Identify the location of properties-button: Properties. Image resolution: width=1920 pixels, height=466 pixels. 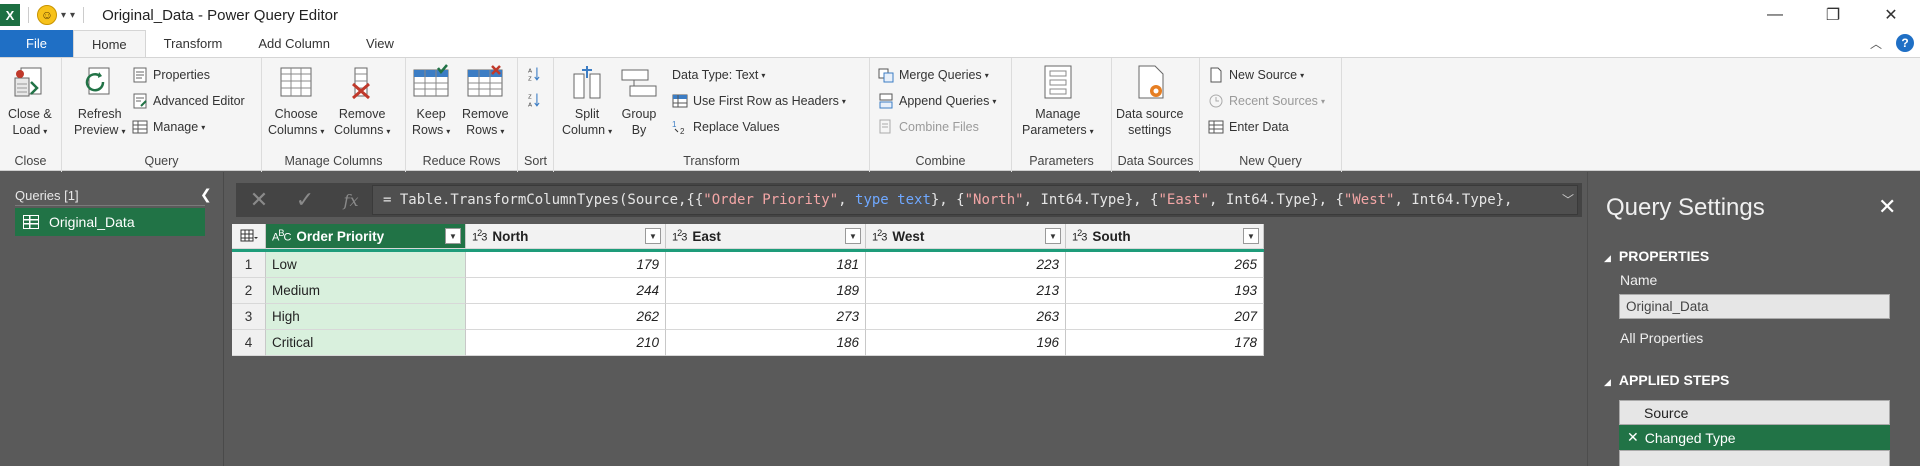
(171, 75).